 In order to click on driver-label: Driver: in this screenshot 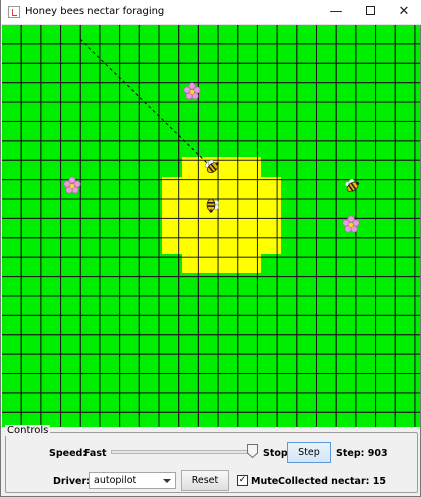, I will do `click(71, 481)`.